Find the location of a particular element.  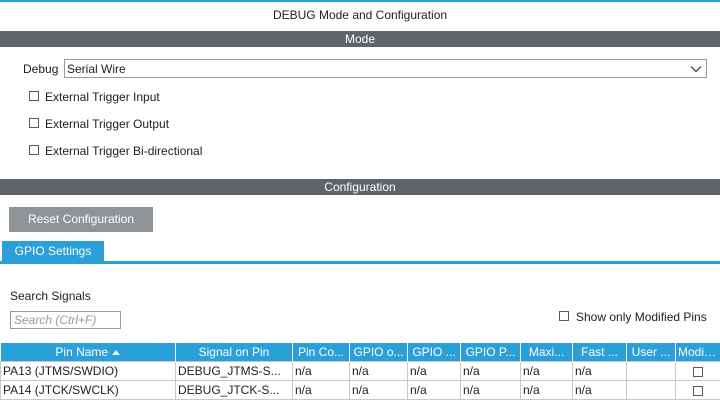

debug-select: Serial Wire is located at coordinates (385, 68).